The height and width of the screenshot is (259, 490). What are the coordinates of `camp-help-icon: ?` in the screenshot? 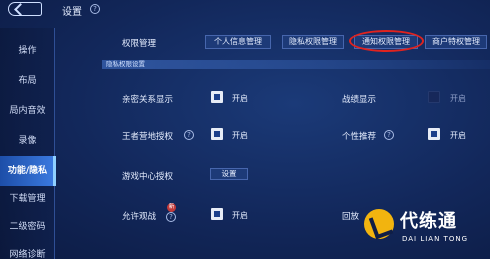 It's located at (189, 135).